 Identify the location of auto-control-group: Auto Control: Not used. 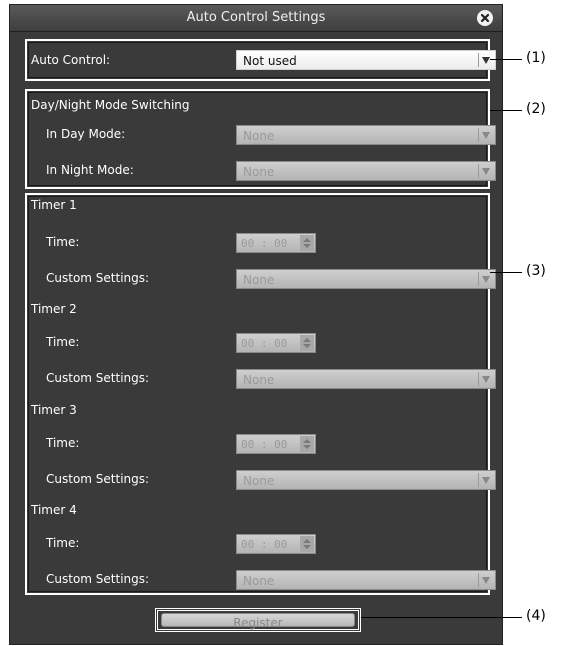
(260, 60).